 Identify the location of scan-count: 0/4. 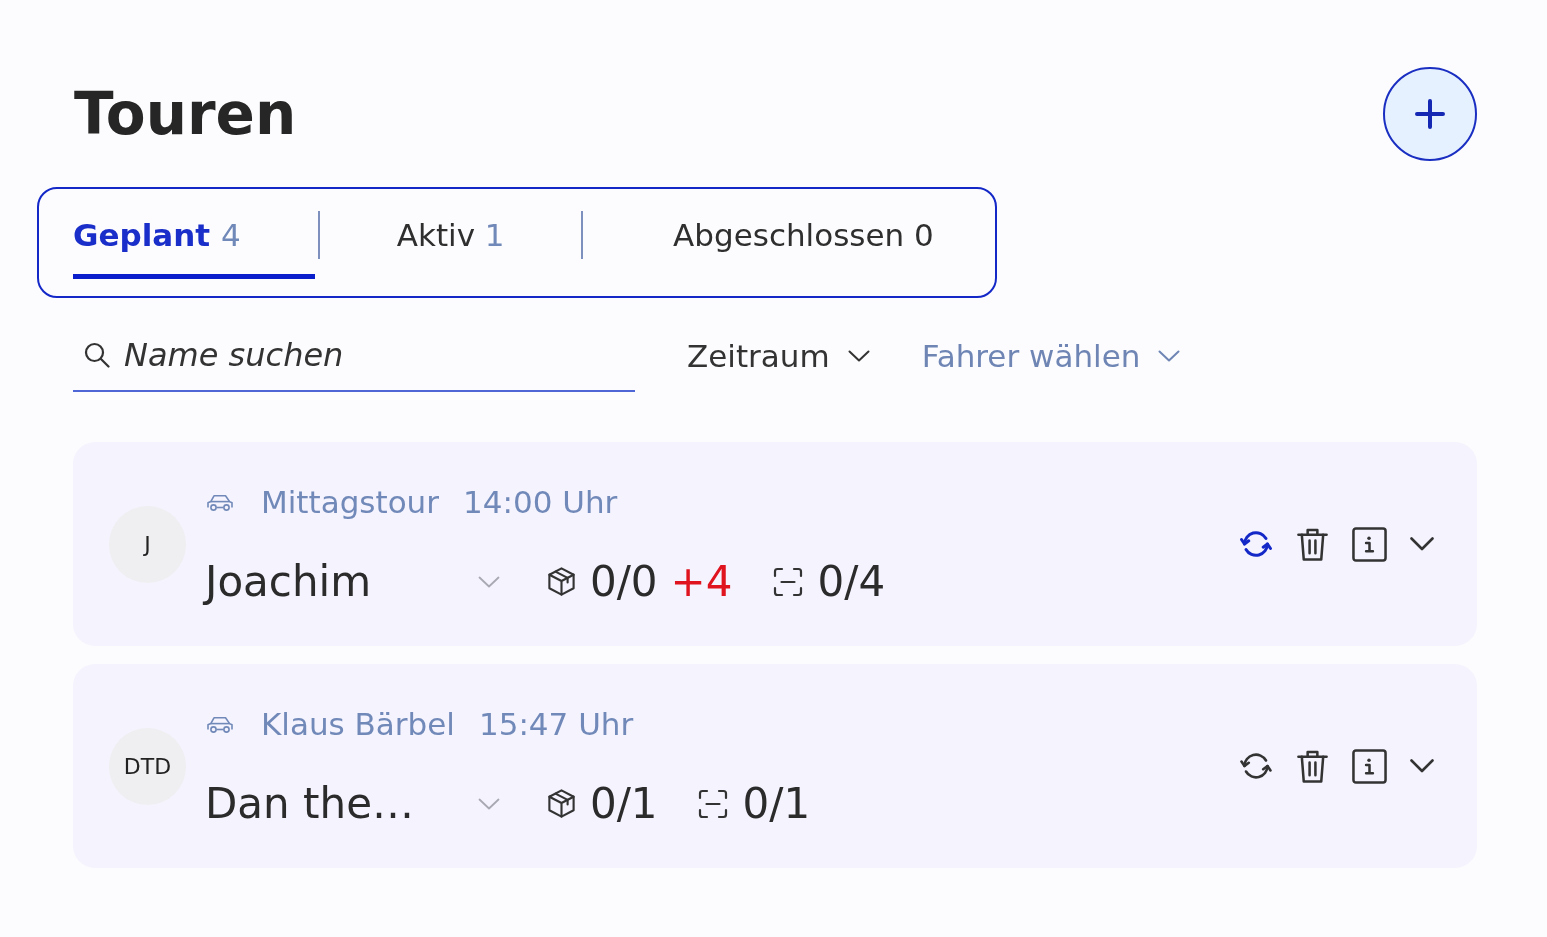
(851, 581).